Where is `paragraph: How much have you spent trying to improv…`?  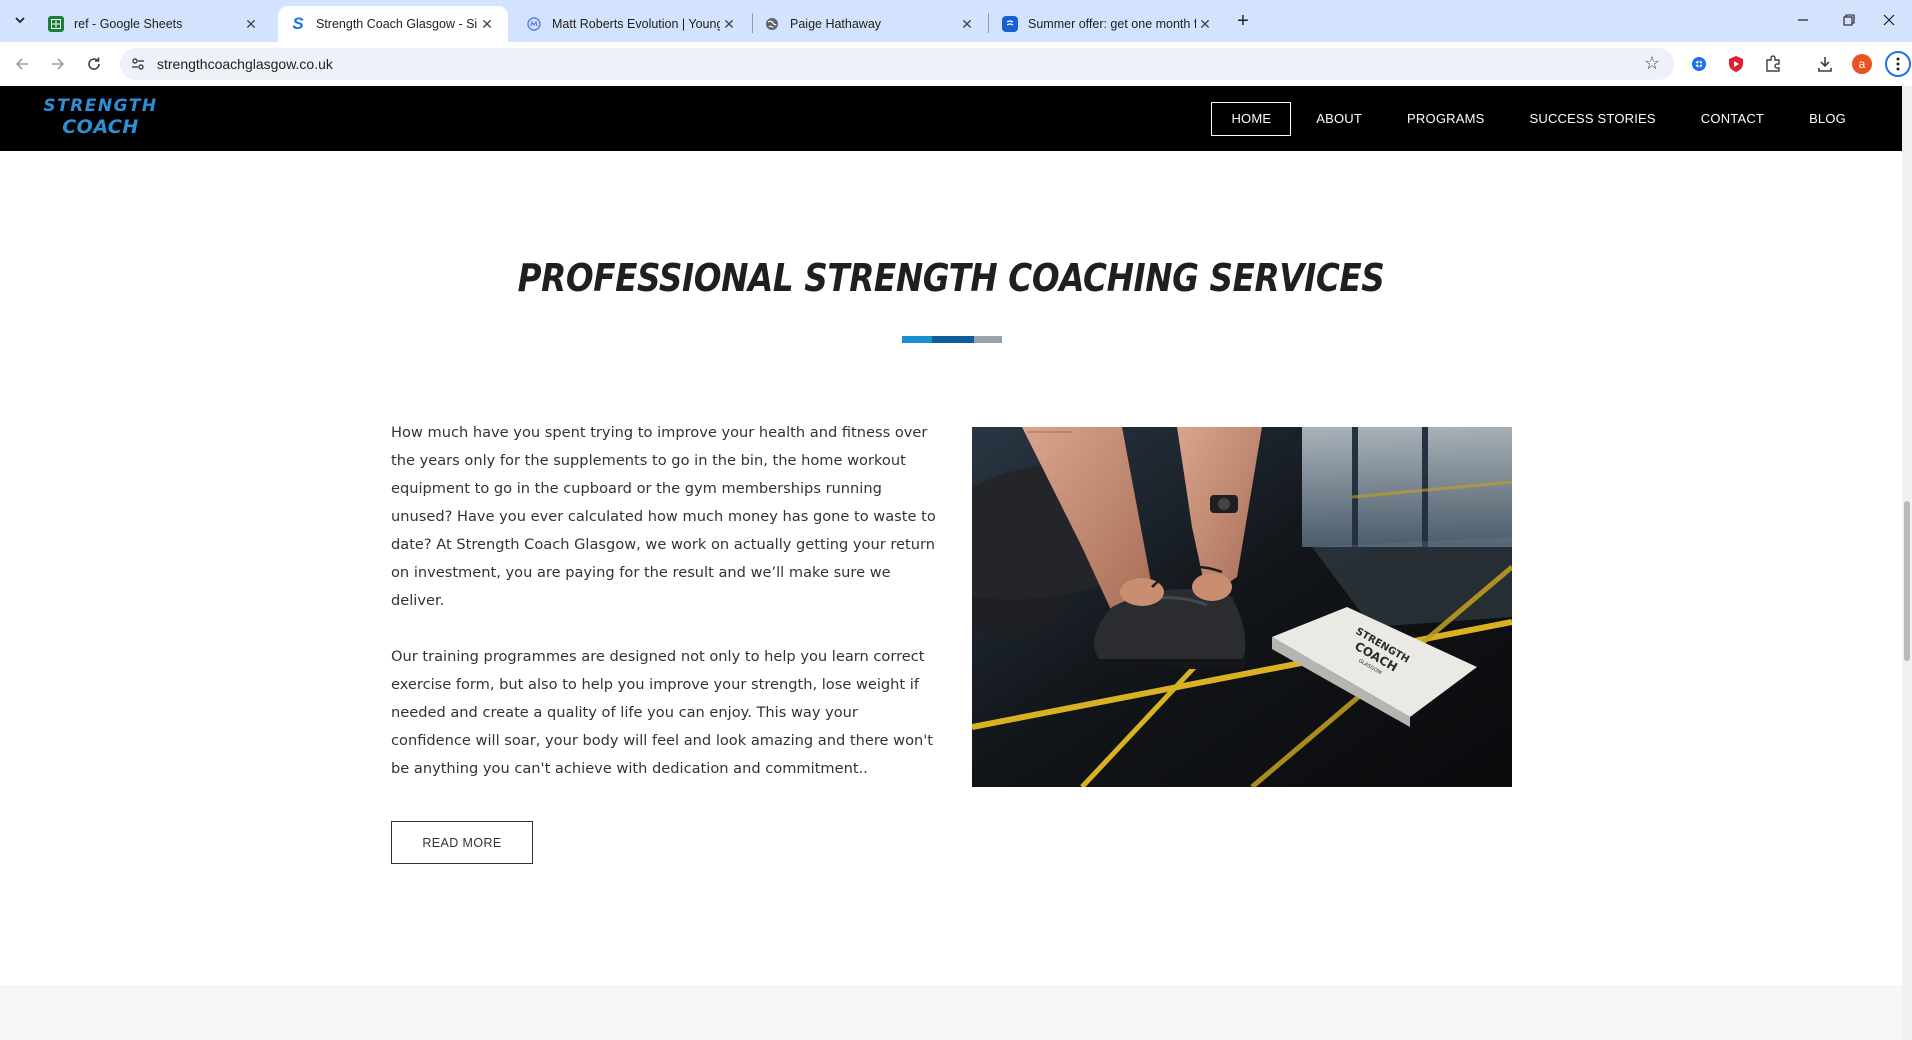 paragraph: How much have you spent trying to improv… is located at coordinates (663, 516).